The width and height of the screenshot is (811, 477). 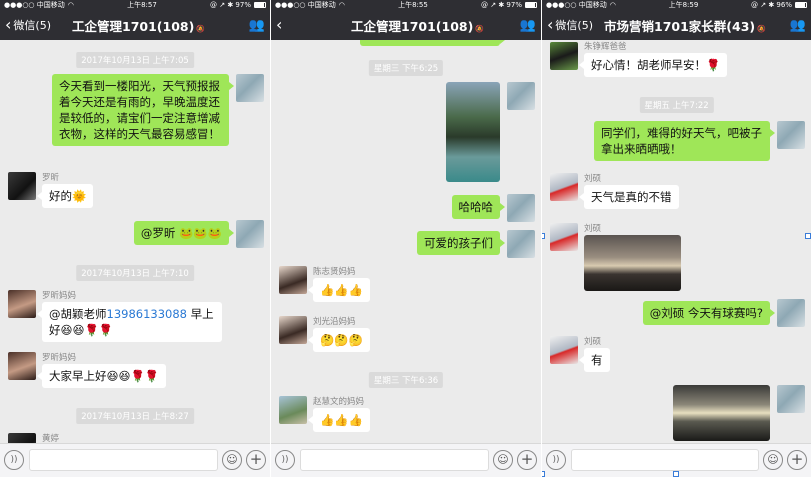 I want to click on timestamp: 2017年10月13日 上午7:05, so click(x=135, y=60).